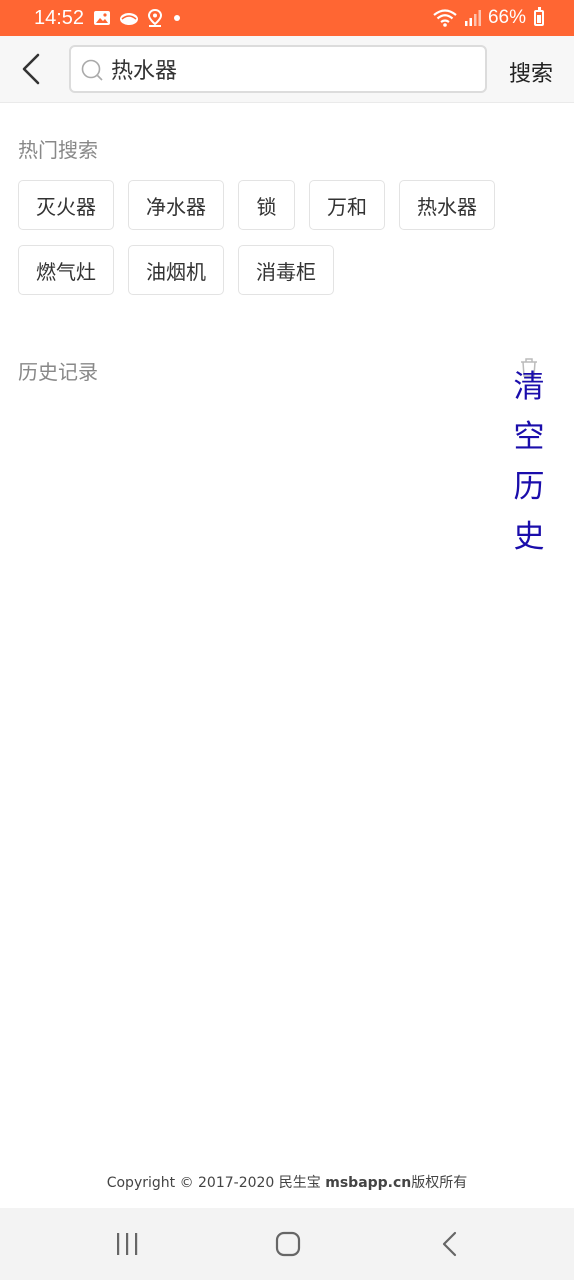  What do you see at coordinates (92, 70) in the screenshot?
I see `search-icon` at bounding box center [92, 70].